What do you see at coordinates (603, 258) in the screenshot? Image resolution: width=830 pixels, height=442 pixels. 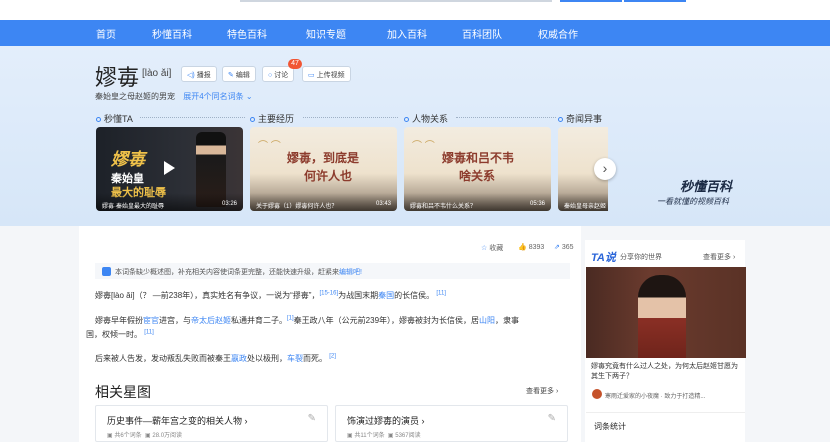 I see `ta-logo: TA说` at bounding box center [603, 258].